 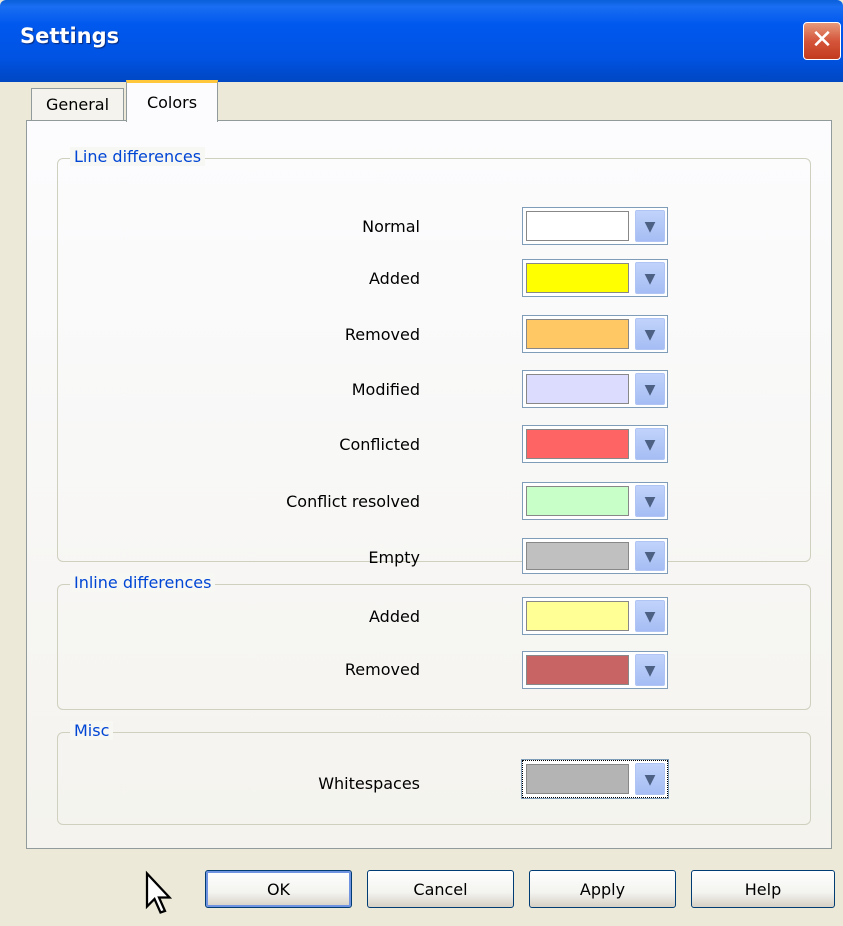 What do you see at coordinates (382, 334) in the screenshot?
I see `row-label-removed: Removed` at bounding box center [382, 334].